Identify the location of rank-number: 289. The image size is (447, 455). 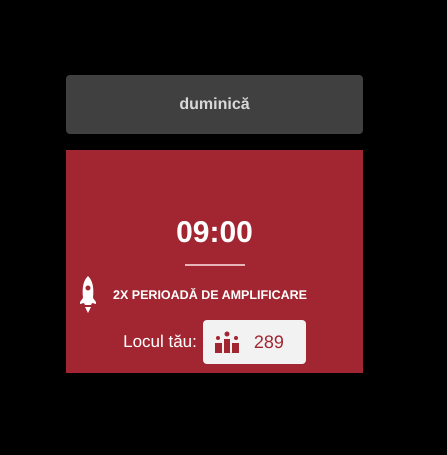
(269, 342).